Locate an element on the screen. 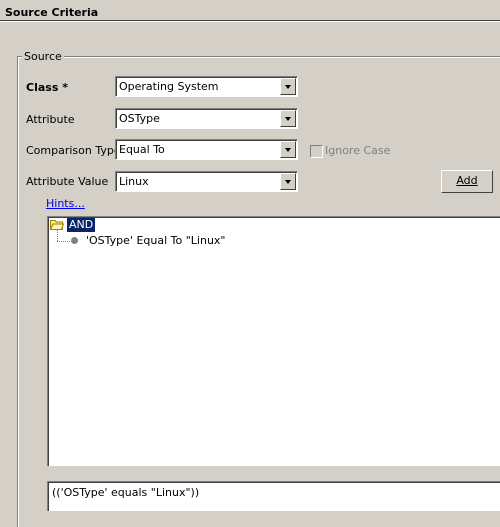 Image resolution: width=500 pixels, height=527 pixels. comparison-type-select: Equal To is located at coordinates (206, 149).